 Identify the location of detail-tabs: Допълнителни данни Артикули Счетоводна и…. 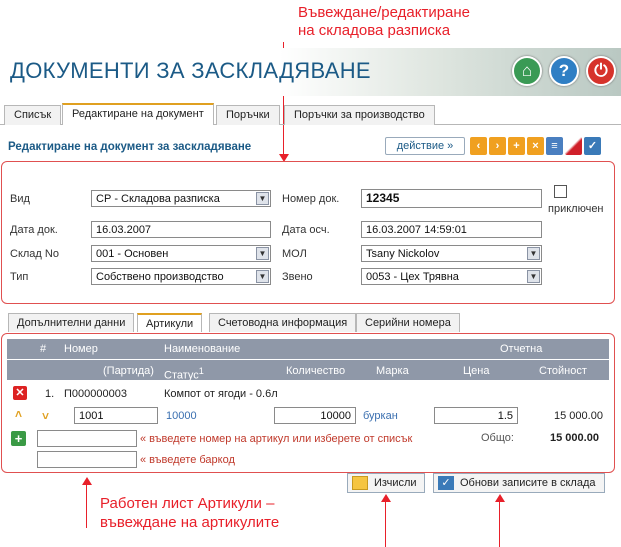
(310, 323).